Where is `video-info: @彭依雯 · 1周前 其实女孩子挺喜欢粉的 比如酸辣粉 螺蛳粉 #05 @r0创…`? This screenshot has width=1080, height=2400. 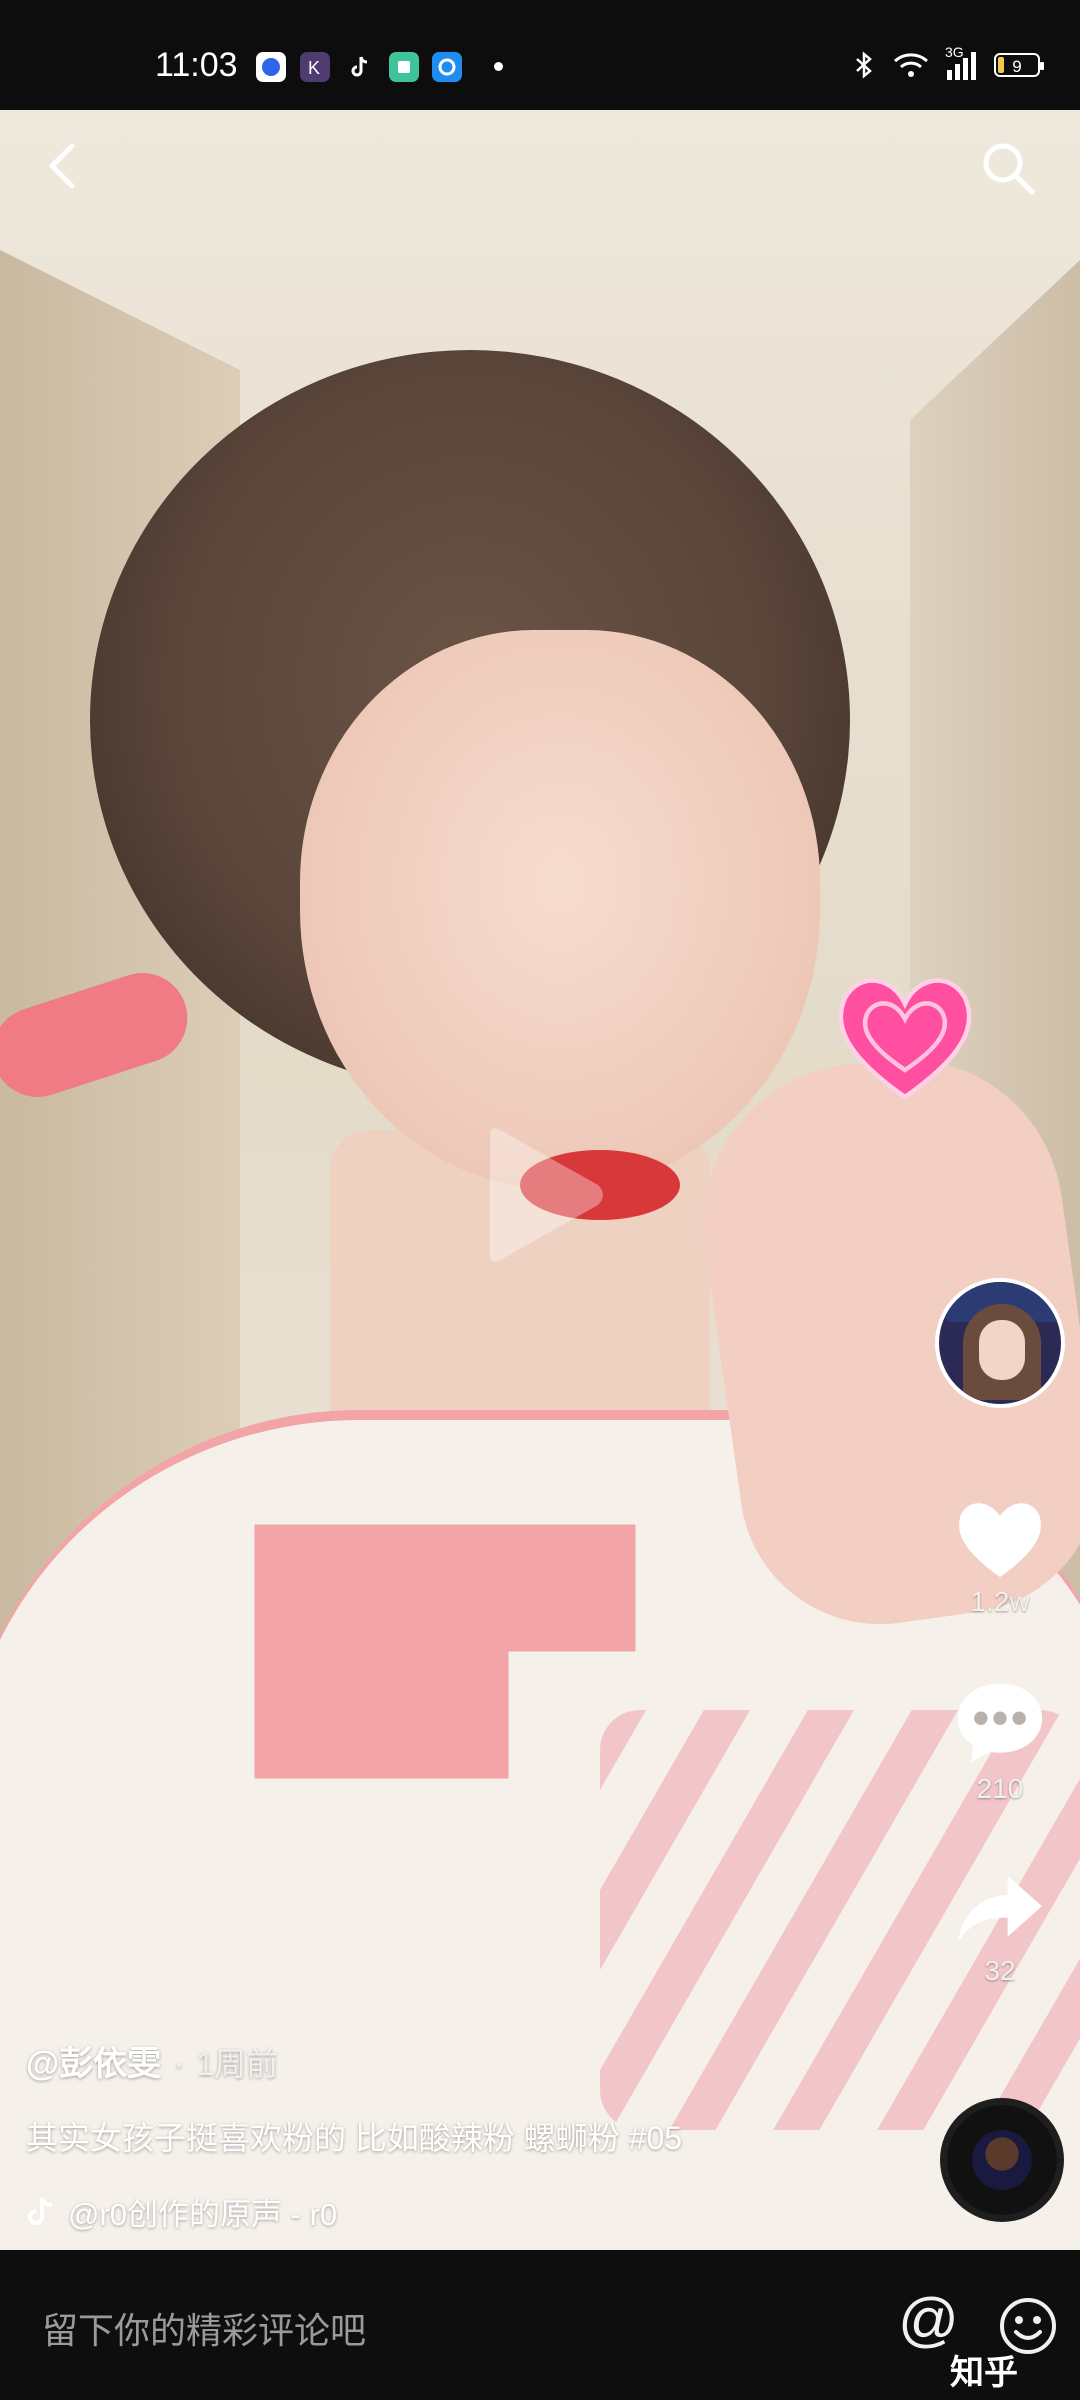
video-info: @彭依雯 · 1周前 其实女孩子挺喜欢粉的 比如酸辣粉 螺蛳粉 #05 @r0创… is located at coordinates (466, 2135).